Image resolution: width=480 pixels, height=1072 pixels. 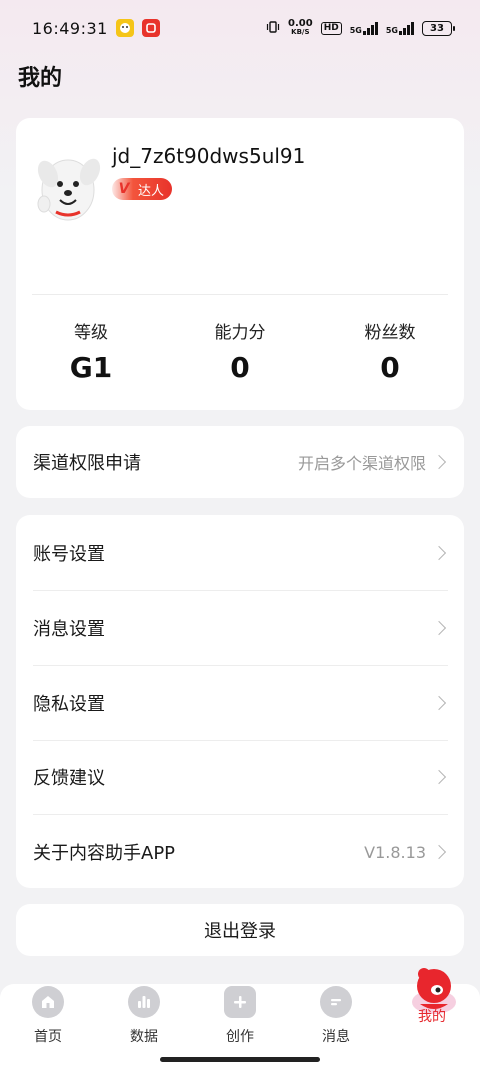 What do you see at coordinates (124, 28) in the screenshot?
I see `notification-app-icon` at bounding box center [124, 28].